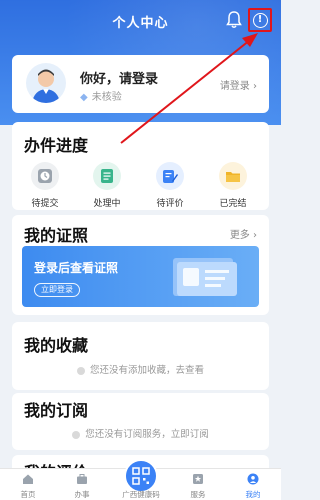  What do you see at coordinates (140, 356) in the screenshot?
I see `favorites-card: 我的收藏 您还没有添加收藏，去查看` at bounding box center [140, 356].